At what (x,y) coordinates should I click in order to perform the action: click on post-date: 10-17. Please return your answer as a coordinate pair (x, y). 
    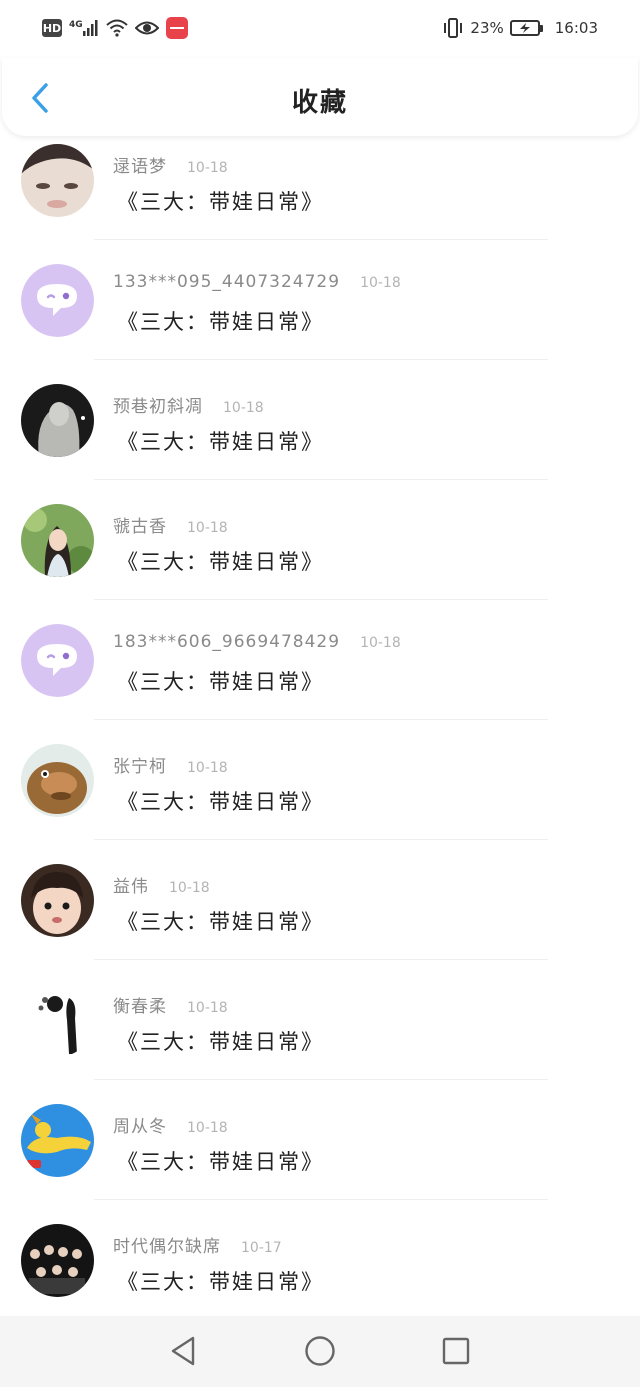
    Looking at the image, I should click on (261, 1248).